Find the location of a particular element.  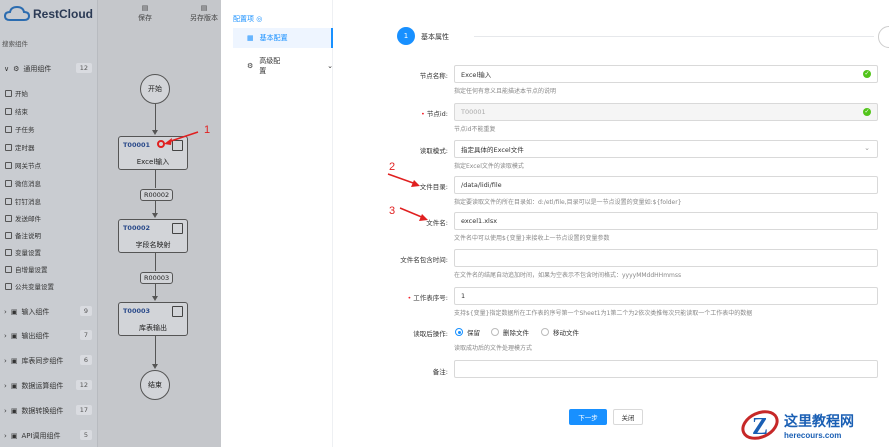

radio-move: 移动文件 is located at coordinates (560, 332).